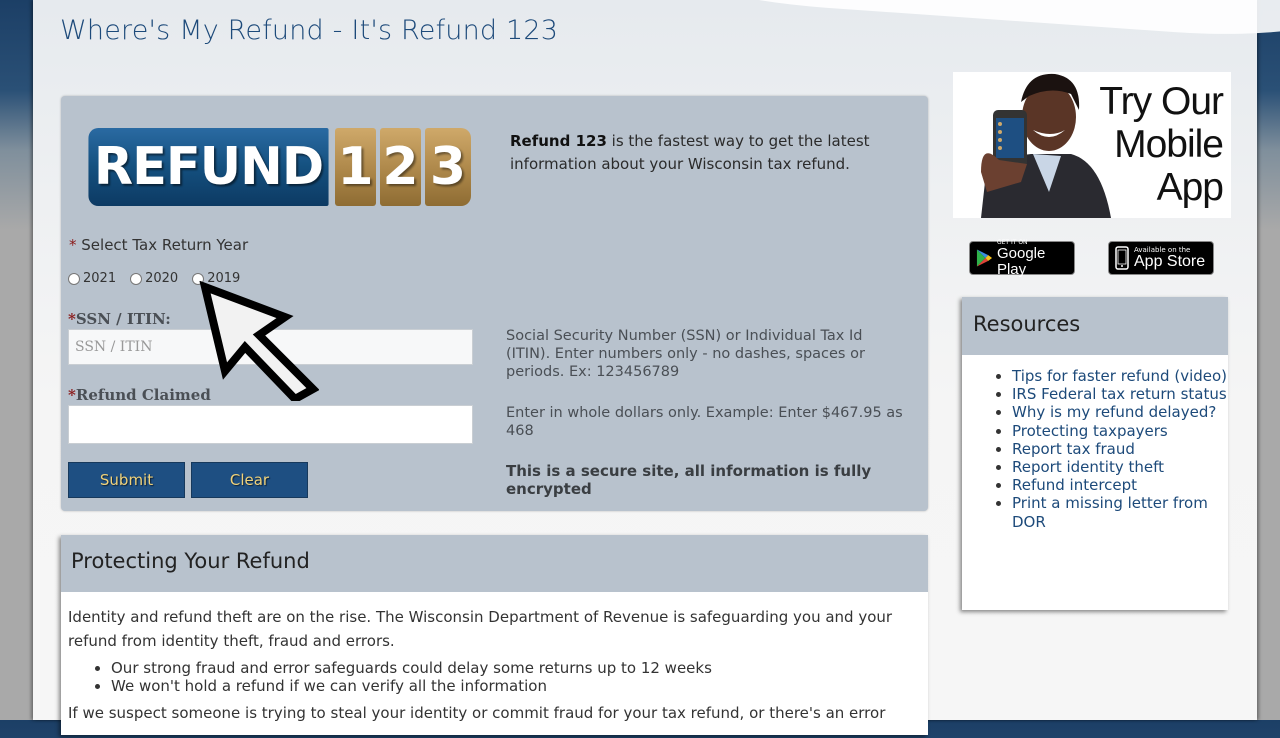  Describe the element at coordinates (136, 278) in the screenshot. I see `radio-2020` at that location.